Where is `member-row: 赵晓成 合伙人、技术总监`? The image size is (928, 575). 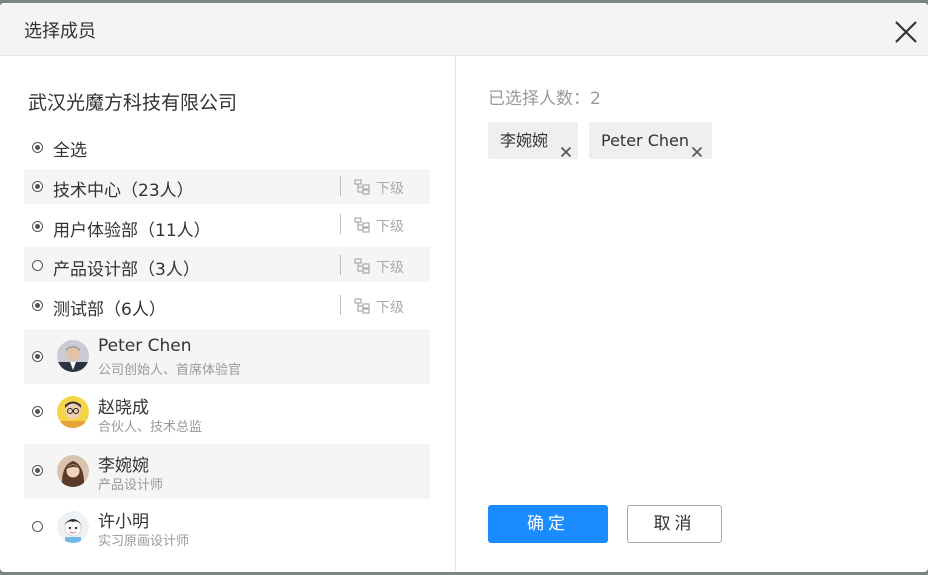 member-row: 赵晓成 合伙人、技术总监 is located at coordinates (227, 413).